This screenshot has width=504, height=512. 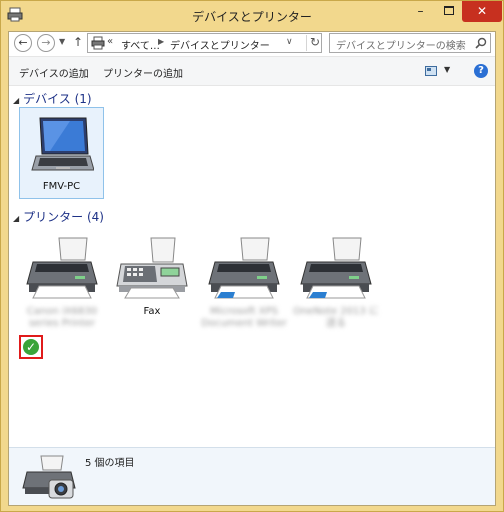 I want to click on devices-printers-location-icon, so click(x=98, y=43).